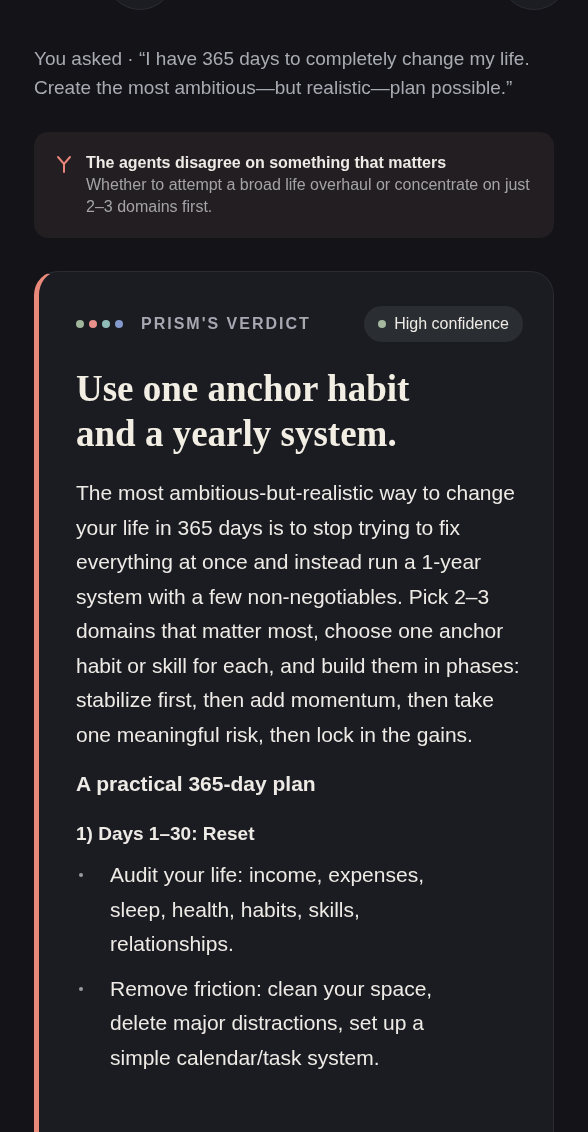 This screenshot has width=588, height=1132. I want to click on phase-heading: 1) Days 1–30: Reset, so click(166, 833).